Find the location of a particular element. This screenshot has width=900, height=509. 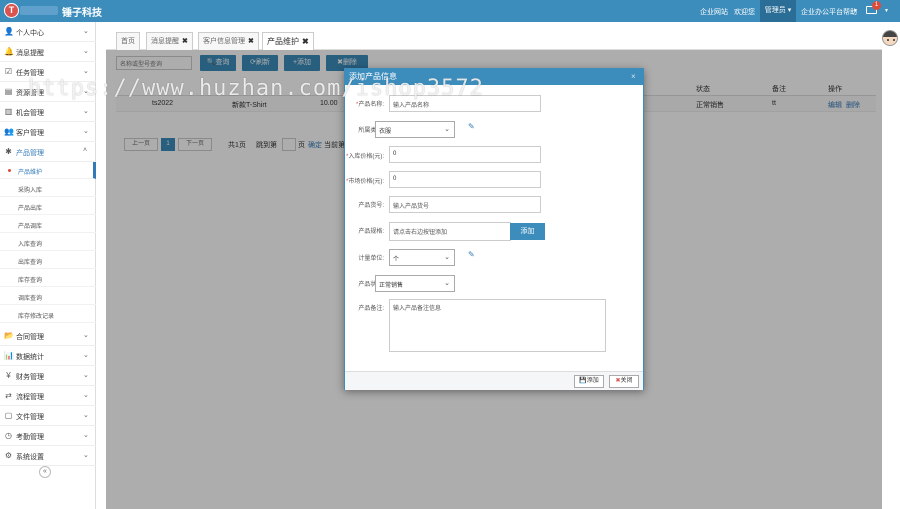

close-button: ✖关闭 is located at coordinates (624, 381).